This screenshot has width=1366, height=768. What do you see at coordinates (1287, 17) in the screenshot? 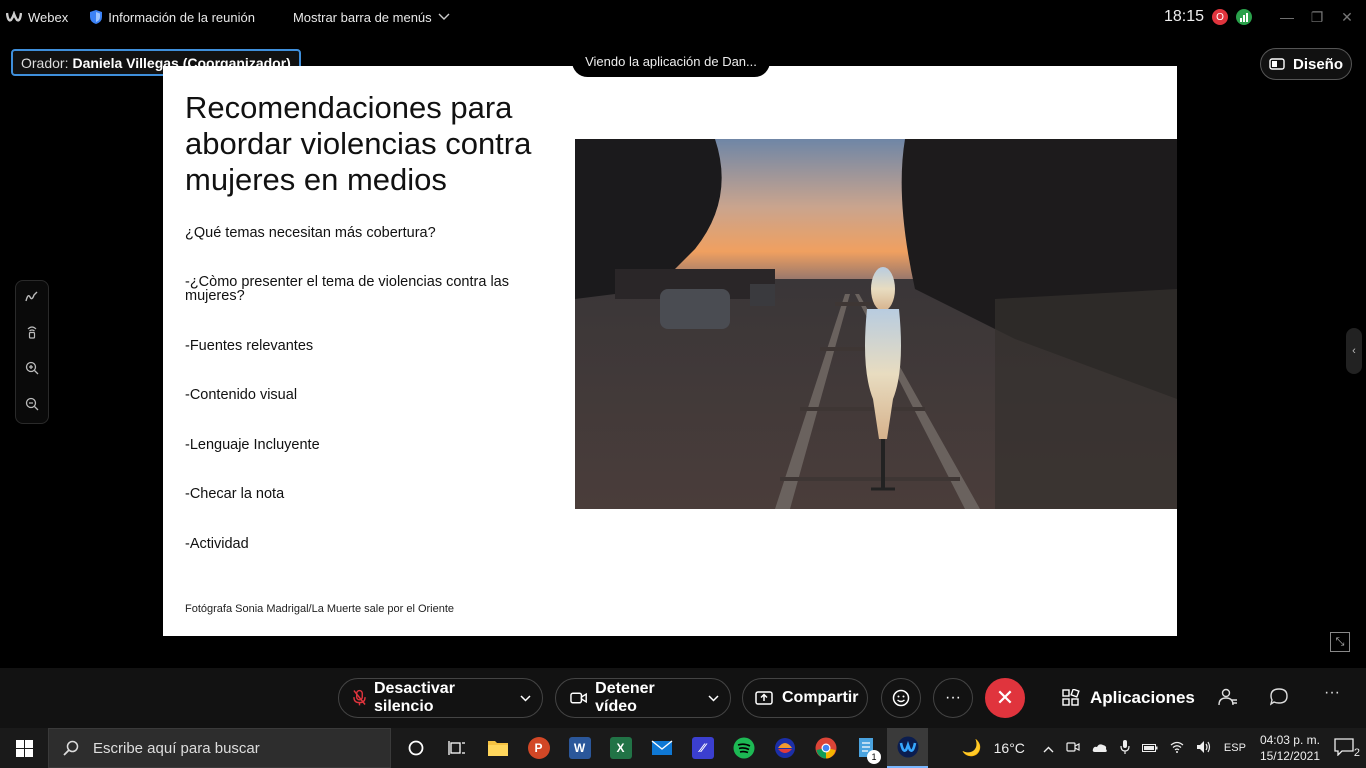
I see `minimize-button: —` at bounding box center [1287, 17].